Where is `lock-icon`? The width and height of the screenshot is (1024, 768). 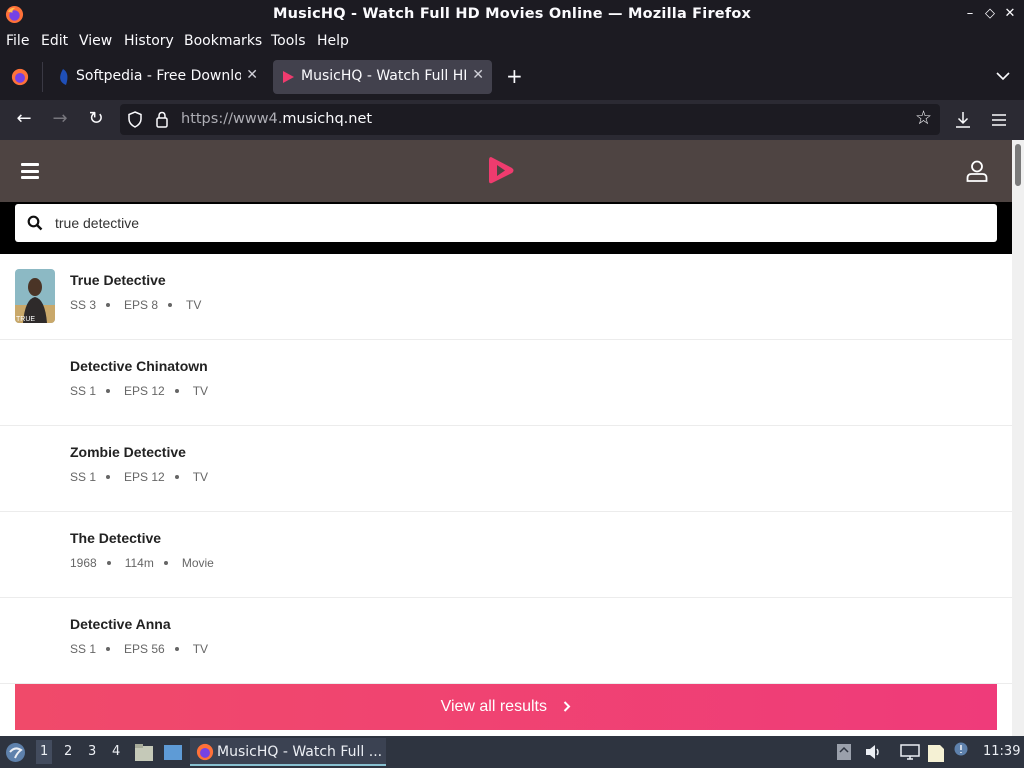 lock-icon is located at coordinates (162, 119).